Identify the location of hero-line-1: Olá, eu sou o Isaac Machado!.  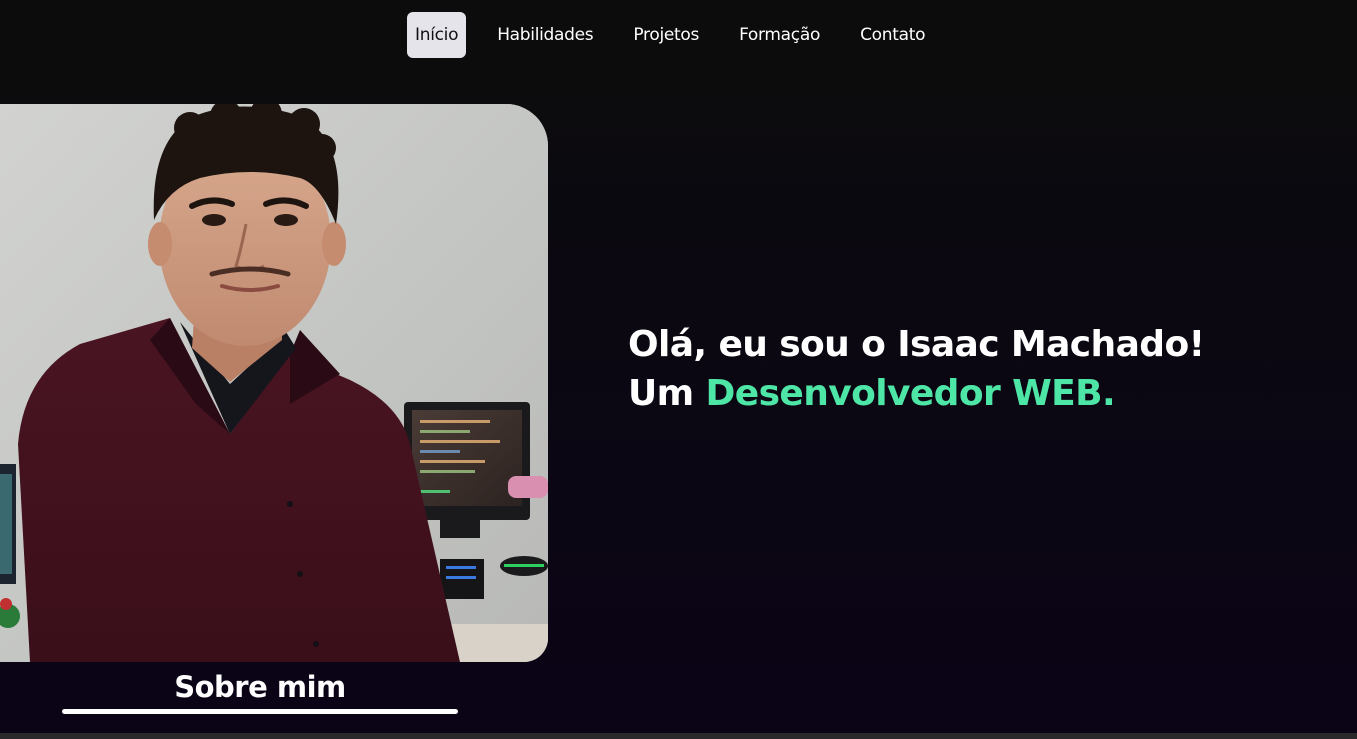
(916, 344).